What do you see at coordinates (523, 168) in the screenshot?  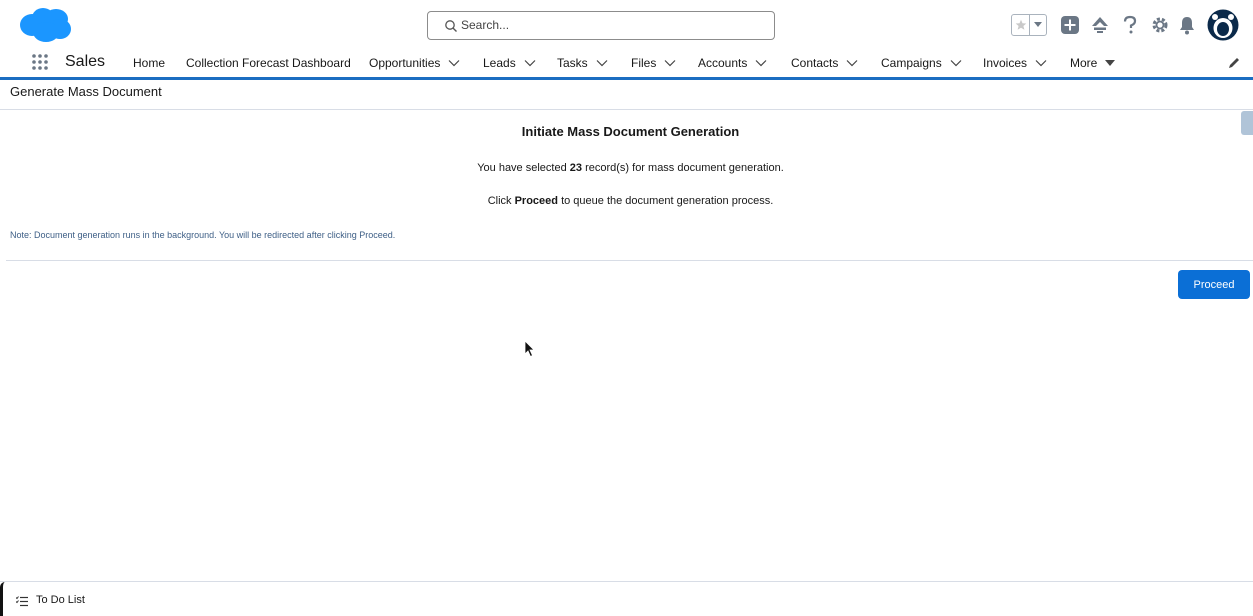 I see `selected-prefix: You have selected` at bounding box center [523, 168].